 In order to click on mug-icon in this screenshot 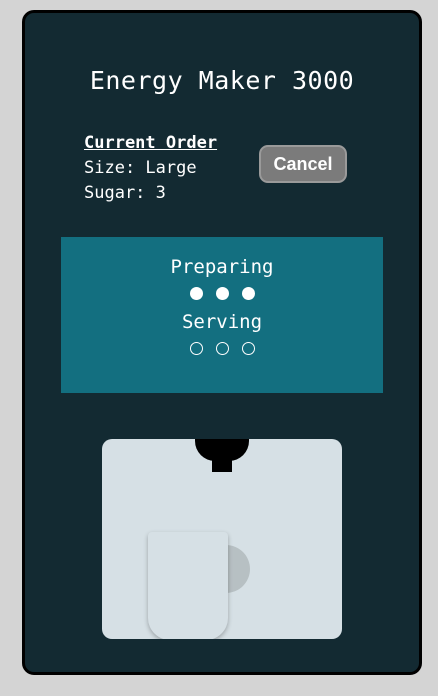, I will do `click(188, 585)`.